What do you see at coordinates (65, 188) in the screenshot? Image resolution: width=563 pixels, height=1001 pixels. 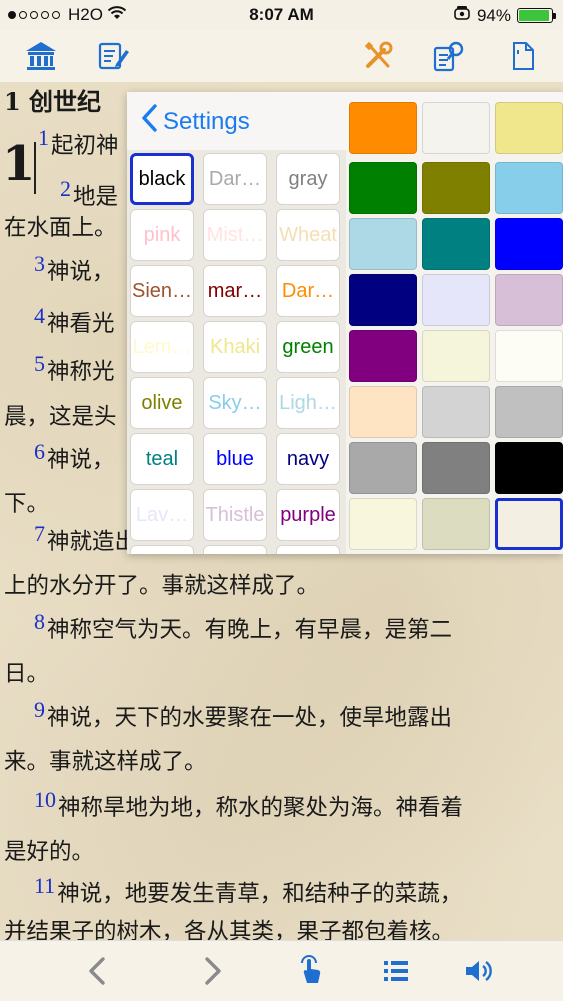 I see `verse-number: 2` at bounding box center [65, 188].